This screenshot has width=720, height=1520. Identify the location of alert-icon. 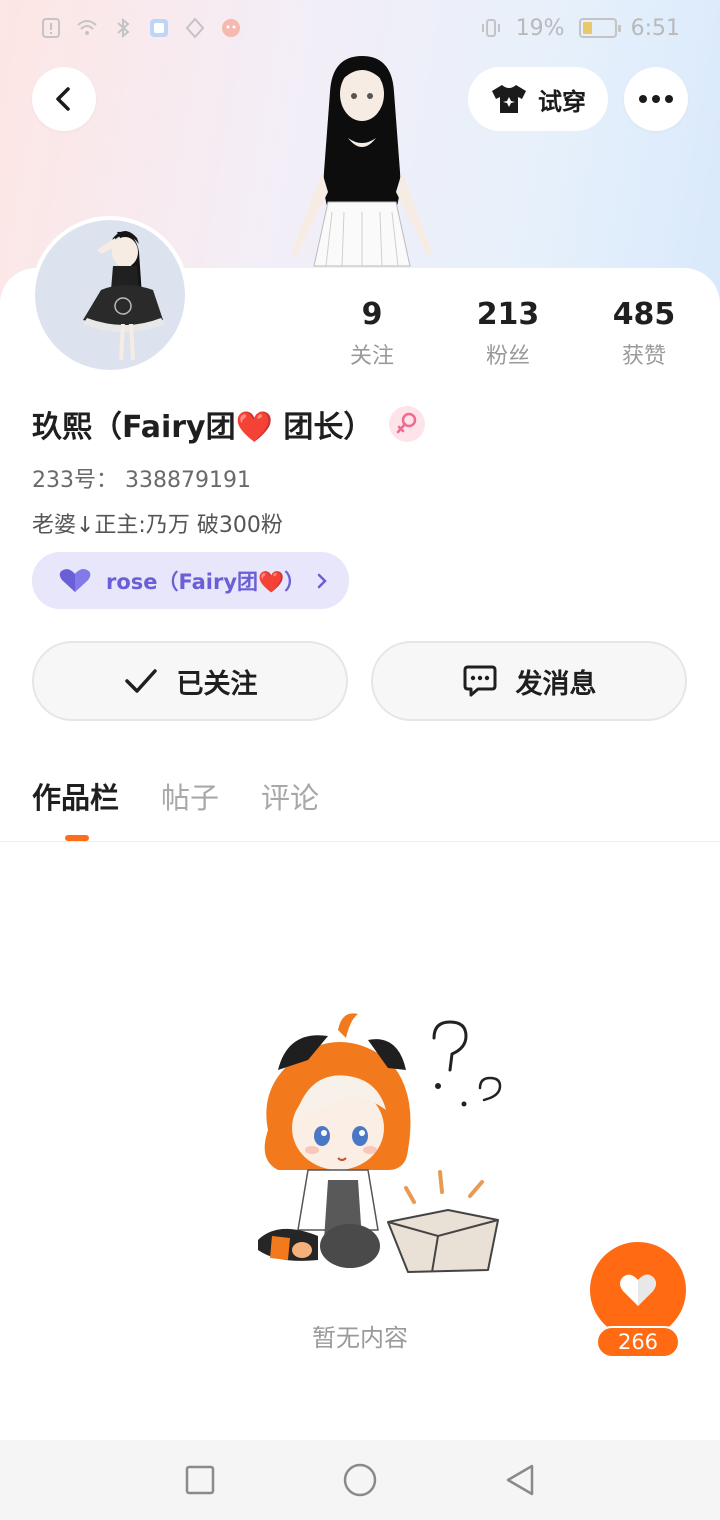
(51, 28).